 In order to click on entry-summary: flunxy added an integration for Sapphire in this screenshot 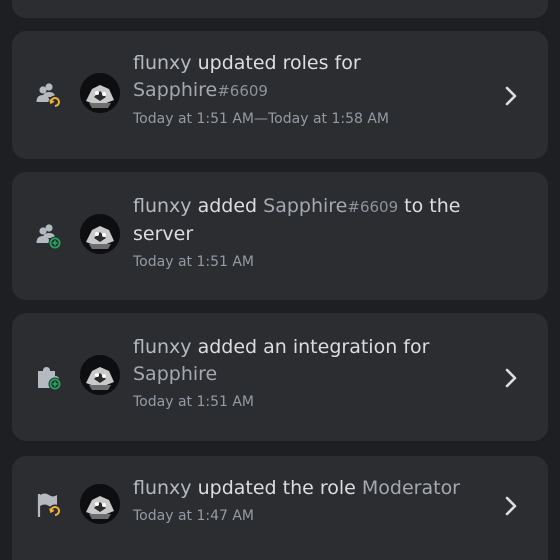, I will do `click(303, 361)`.